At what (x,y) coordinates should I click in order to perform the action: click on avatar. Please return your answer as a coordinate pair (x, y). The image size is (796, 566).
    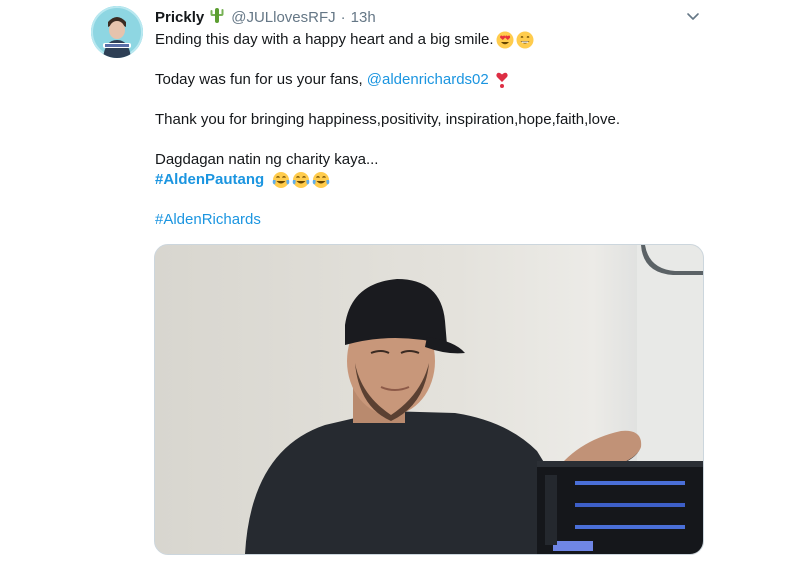
    Looking at the image, I should click on (117, 32).